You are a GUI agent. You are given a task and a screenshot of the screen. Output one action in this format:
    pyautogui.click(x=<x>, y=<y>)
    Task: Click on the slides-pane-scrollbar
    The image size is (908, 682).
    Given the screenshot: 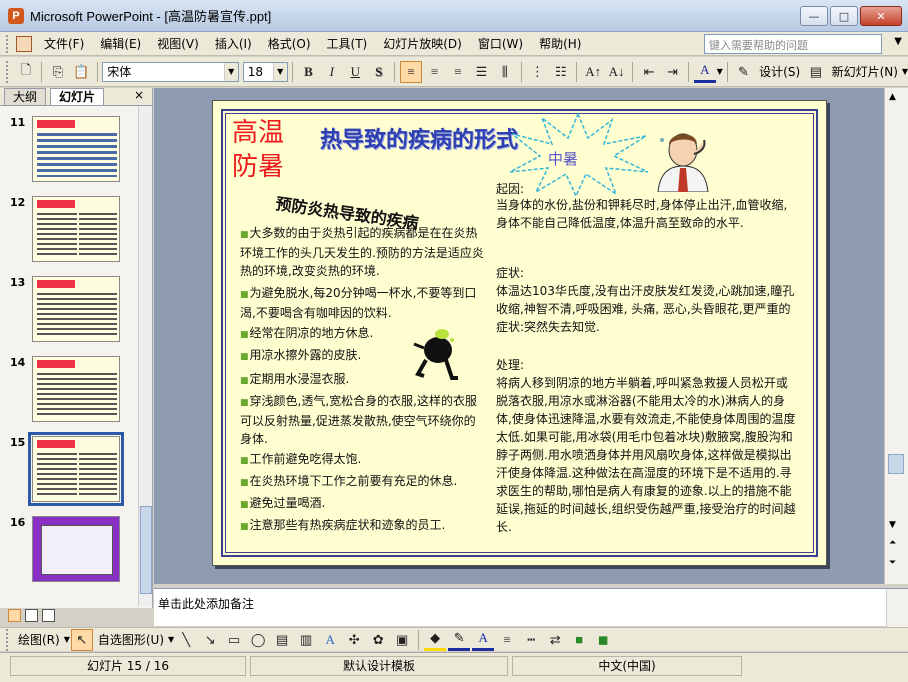 What is the action you would take?
    pyautogui.click(x=145, y=356)
    